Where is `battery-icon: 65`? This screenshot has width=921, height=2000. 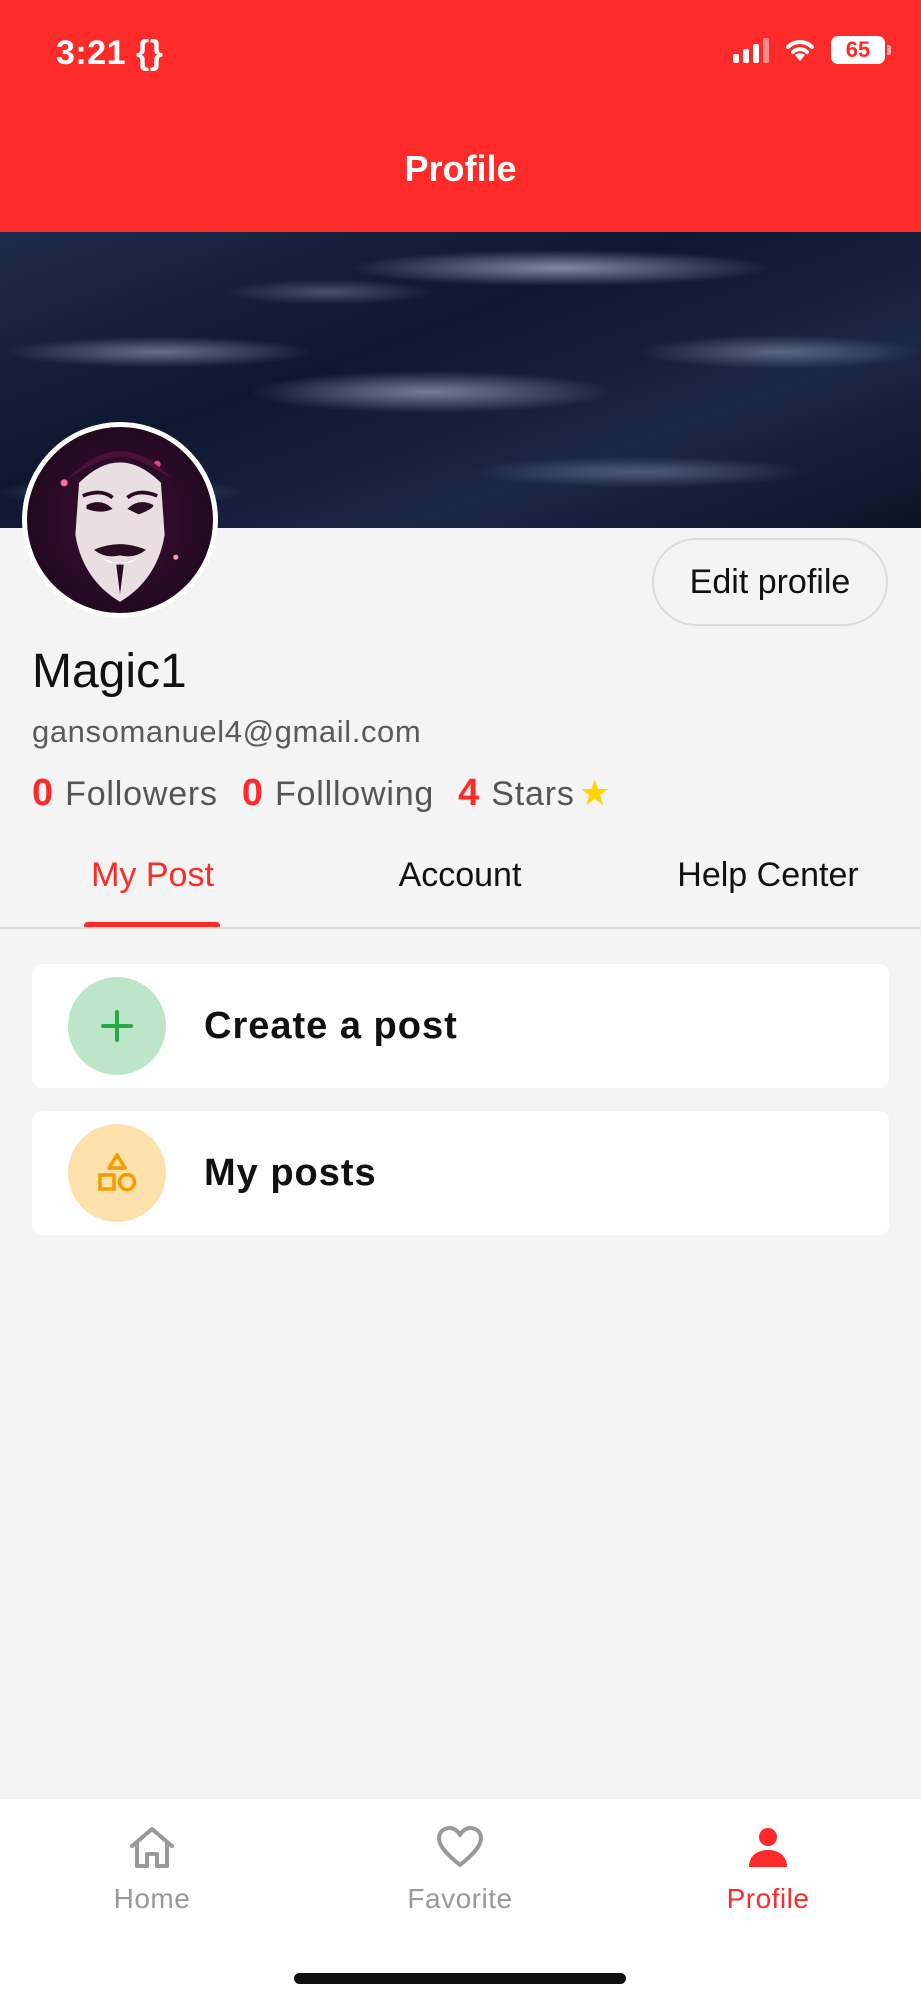
battery-icon: 65 is located at coordinates (861, 50).